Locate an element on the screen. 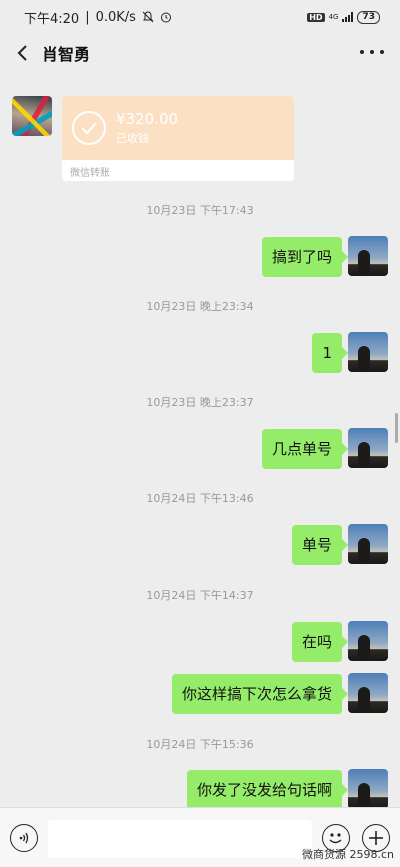  transfer-amount: ¥320.00 is located at coordinates (147, 119).